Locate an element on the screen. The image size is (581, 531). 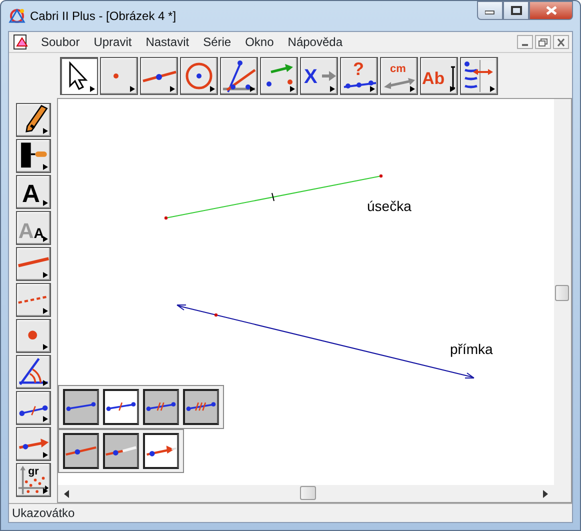
arrow-style-tool-button is located at coordinates (33, 444).